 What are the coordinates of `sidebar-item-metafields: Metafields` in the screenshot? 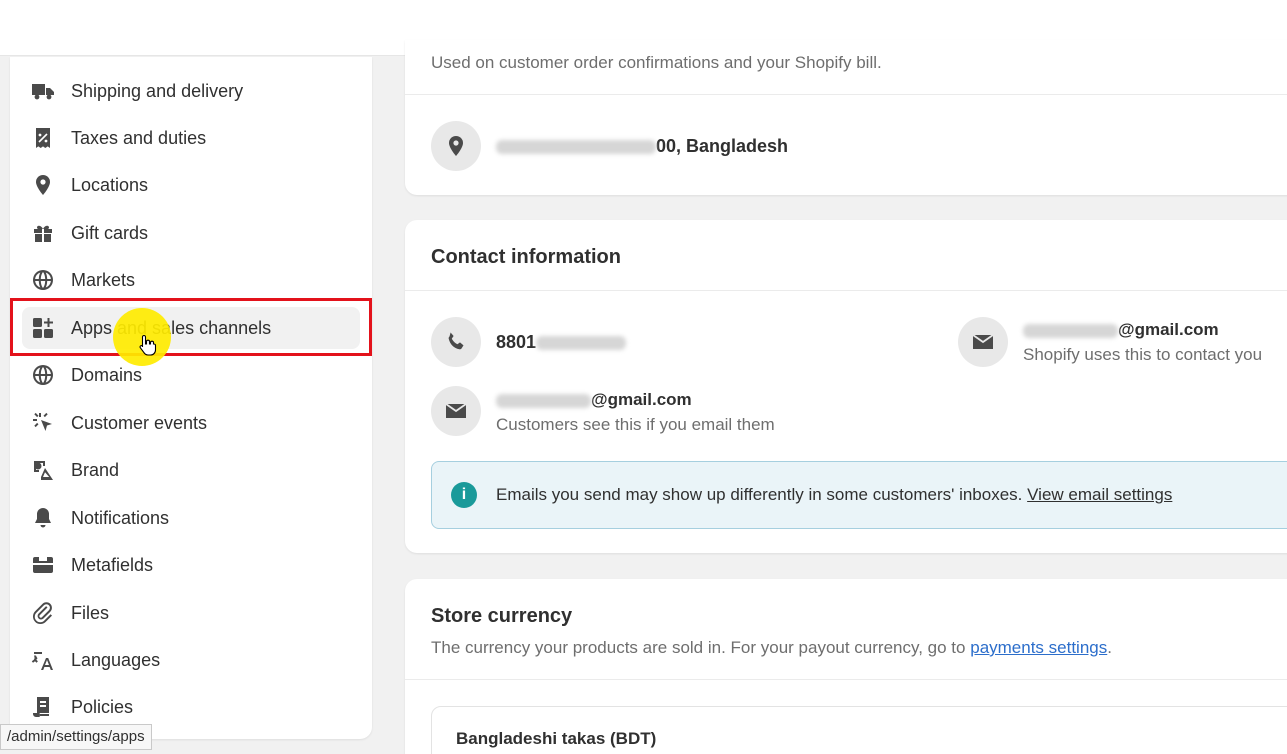 It's located at (191, 565).